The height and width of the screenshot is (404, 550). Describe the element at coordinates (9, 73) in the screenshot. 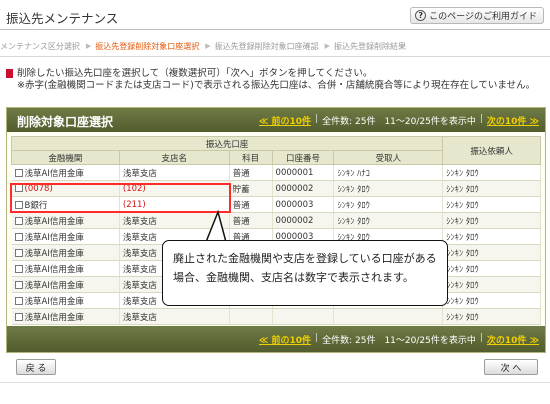

I see `alert-marker-icon` at that location.